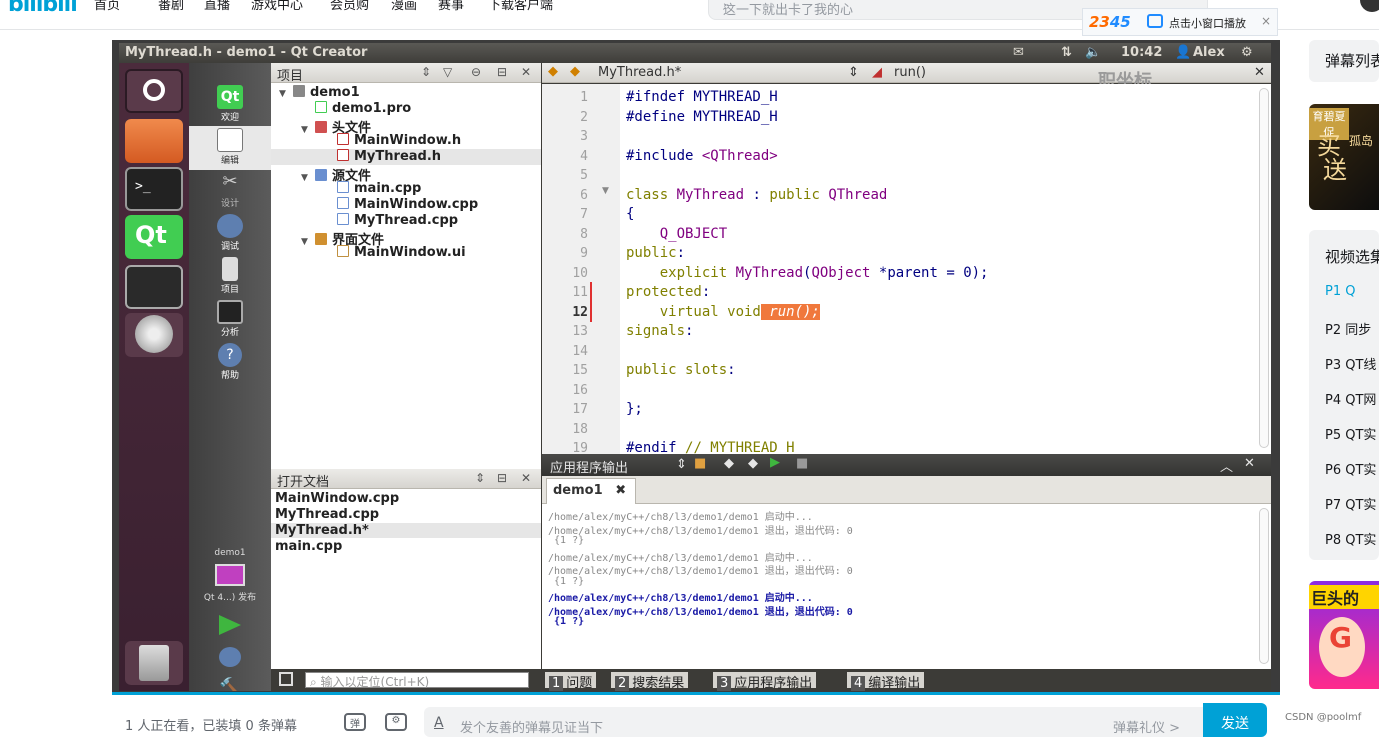  Describe the element at coordinates (1264, 268) in the screenshot. I see `editor-scrollbar` at that location.